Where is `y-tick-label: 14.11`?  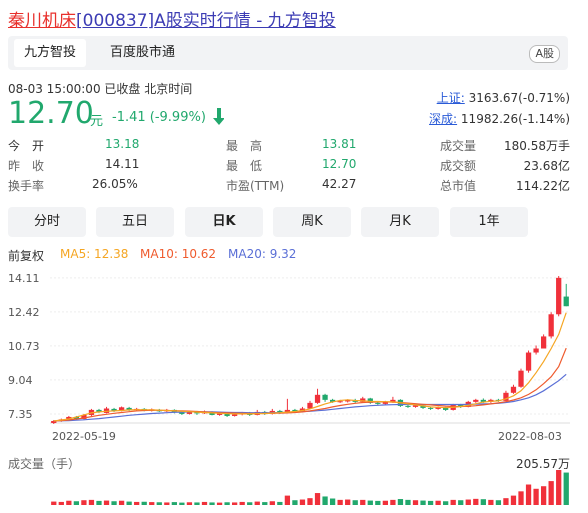
y-tick-label: 14.11 is located at coordinates (24, 278).